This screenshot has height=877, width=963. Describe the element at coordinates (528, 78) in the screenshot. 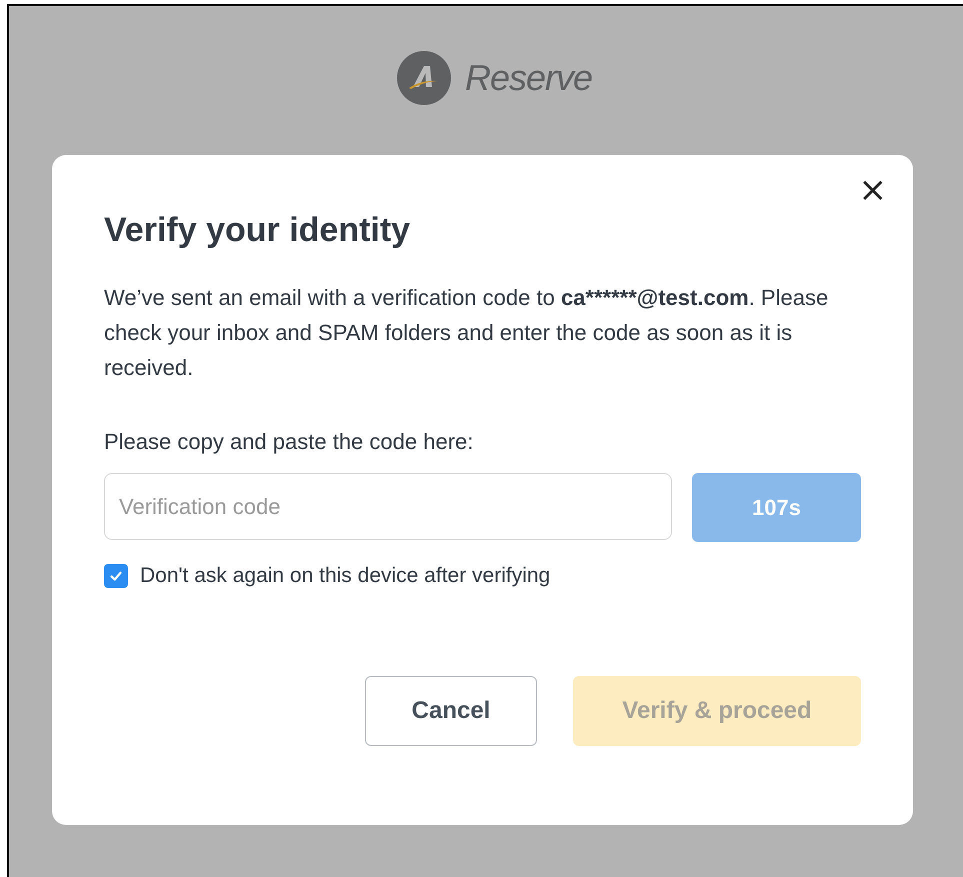

I see `logo-text: Reserve` at that location.